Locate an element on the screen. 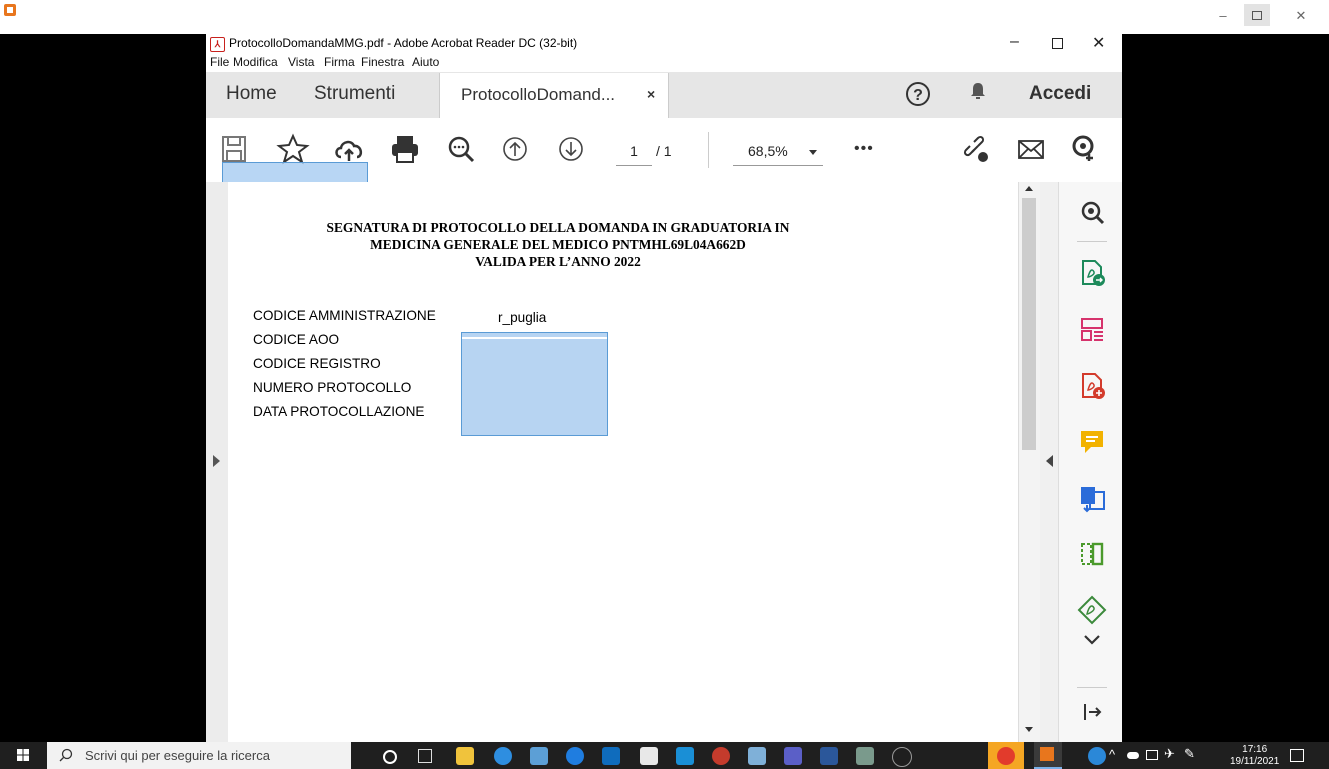  document-title-line-3: VALIDA PER L’ANNO 2022 is located at coordinates (558, 261).